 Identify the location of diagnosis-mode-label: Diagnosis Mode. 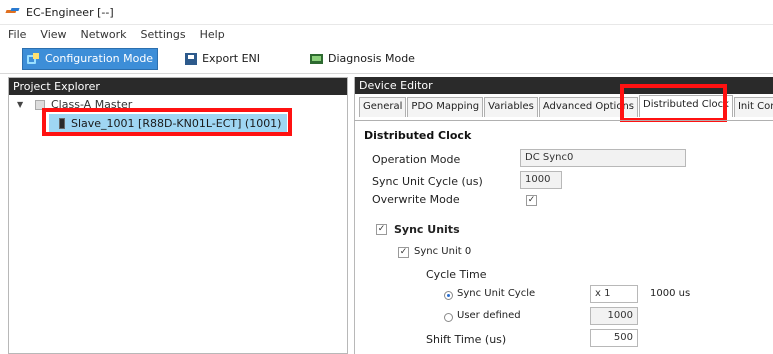
(371, 58).